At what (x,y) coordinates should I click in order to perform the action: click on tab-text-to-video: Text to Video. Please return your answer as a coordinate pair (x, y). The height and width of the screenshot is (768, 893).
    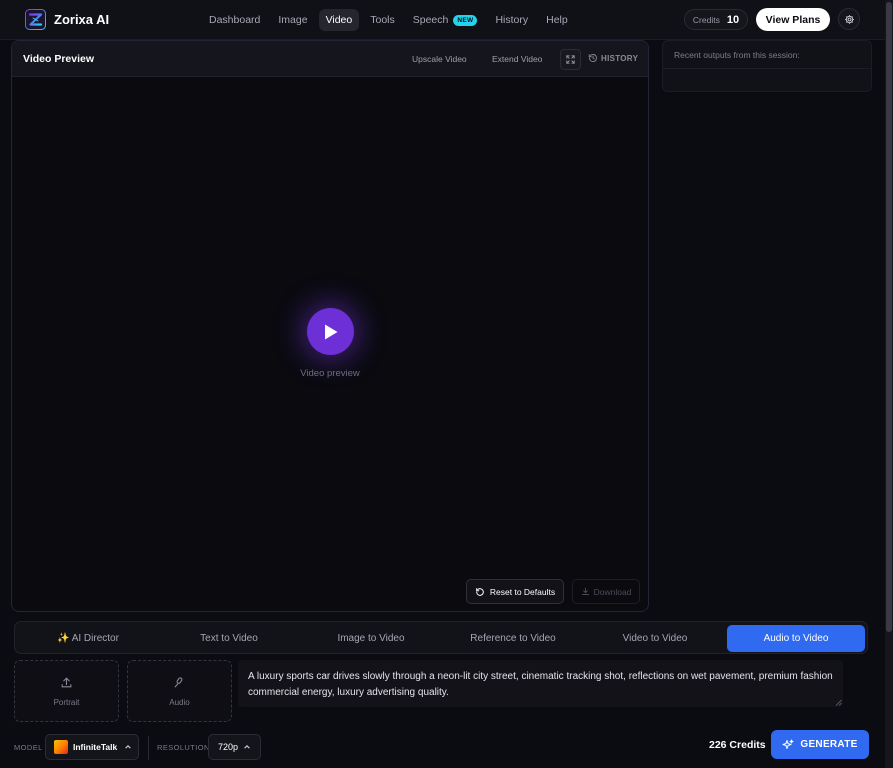
    Looking at the image, I should click on (229, 638).